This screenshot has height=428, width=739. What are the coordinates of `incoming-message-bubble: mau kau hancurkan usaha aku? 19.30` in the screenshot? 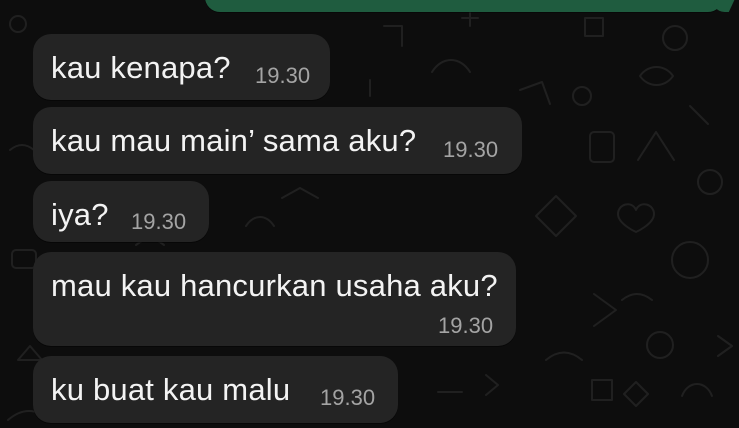 It's located at (274, 299).